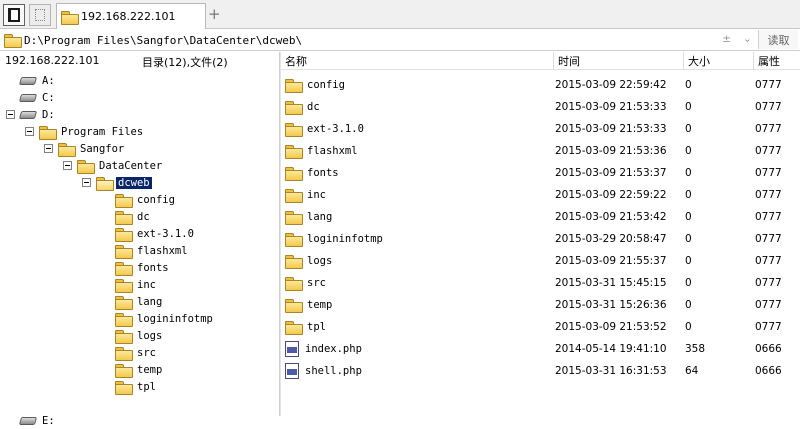  I want to click on tree-node: logs, so click(132, 335).